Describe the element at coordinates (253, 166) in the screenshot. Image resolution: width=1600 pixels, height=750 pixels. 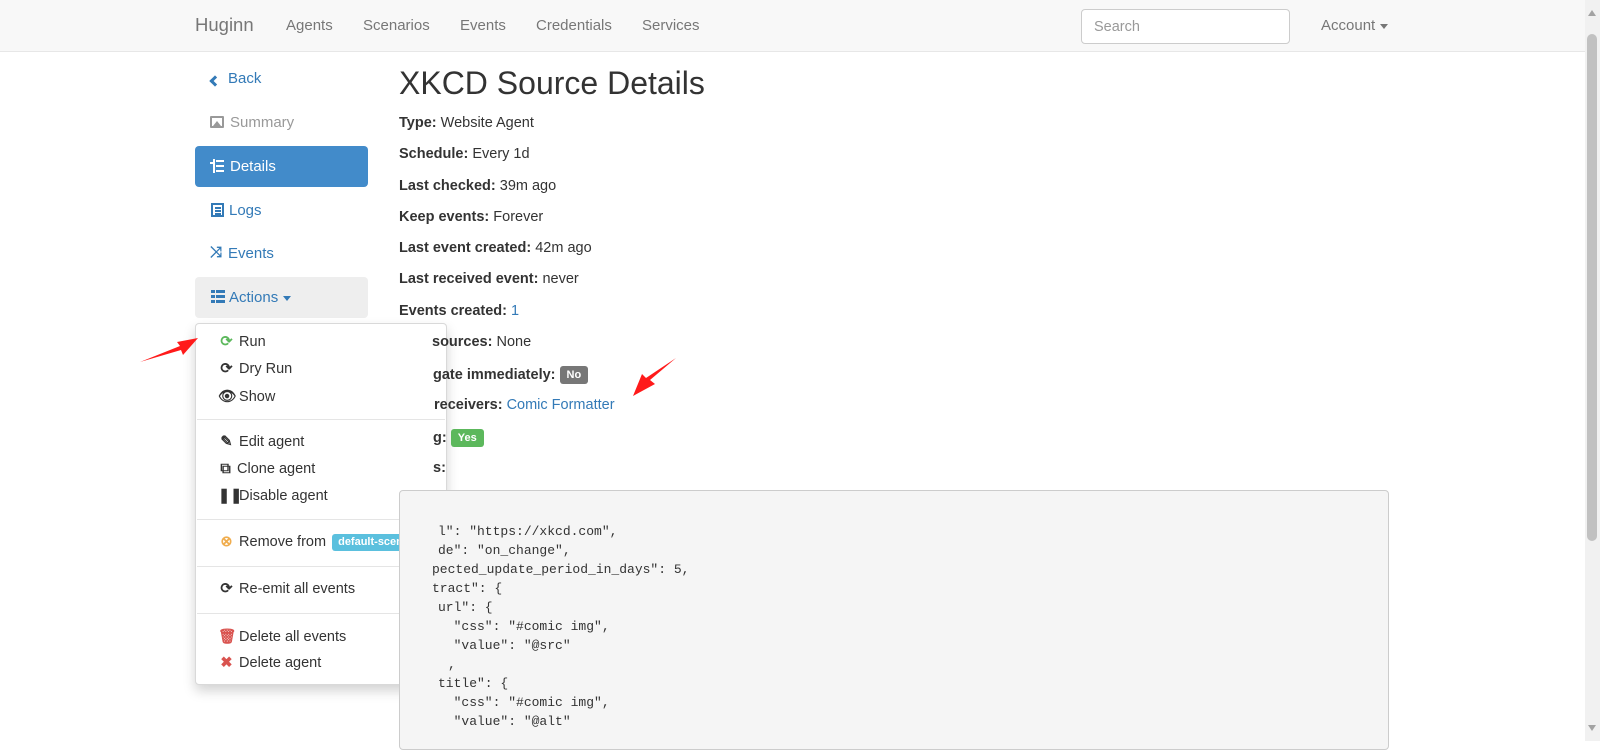
I see `sidebar-details-label: Details` at that location.